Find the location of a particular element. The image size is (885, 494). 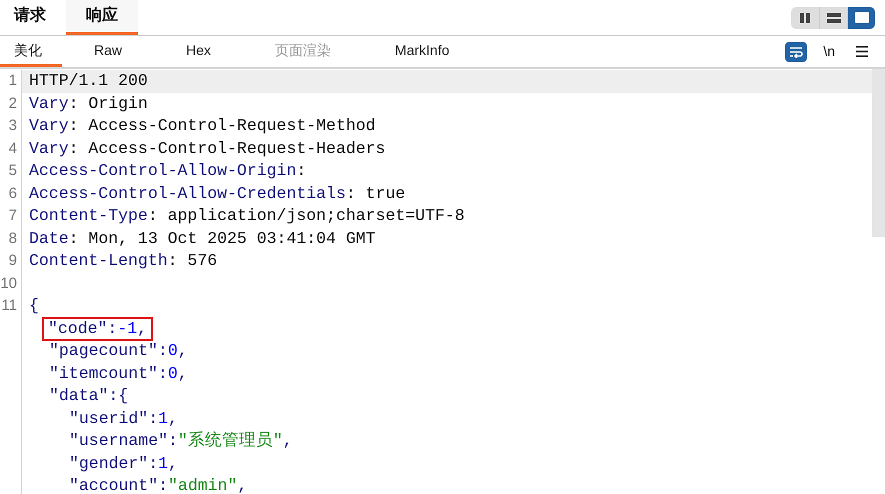

code-line: Access-Control-Allow-Origin: is located at coordinates (167, 171).